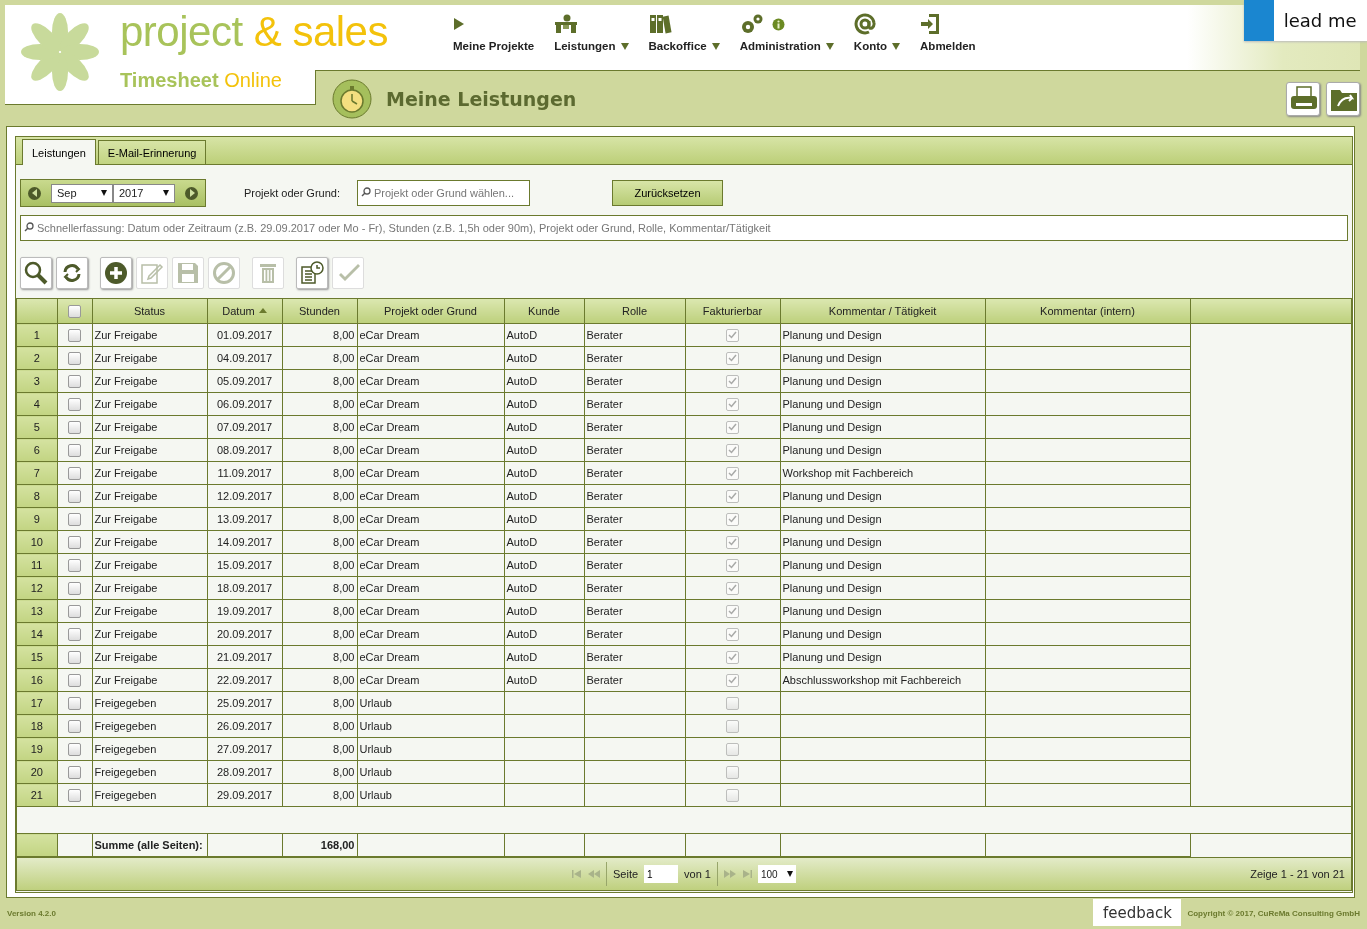  What do you see at coordinates (848, 473) in the screenshot?
I see `table-cell: Workshop mit Fachbereich` at bounding box center [848, 473].